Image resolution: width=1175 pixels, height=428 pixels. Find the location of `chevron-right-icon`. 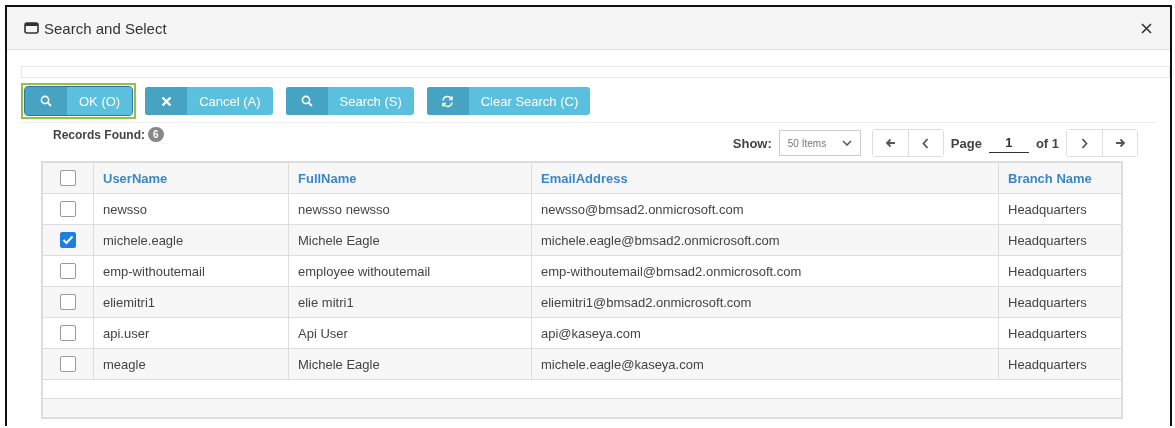

chevron-right-icon is located at coordinates (1084, 143).